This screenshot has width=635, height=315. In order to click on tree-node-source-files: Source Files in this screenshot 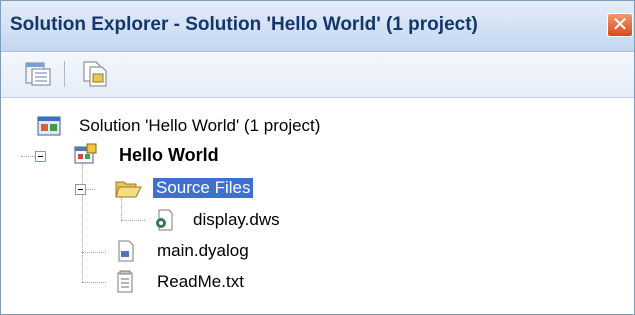, I will do `click(264, 189)`.